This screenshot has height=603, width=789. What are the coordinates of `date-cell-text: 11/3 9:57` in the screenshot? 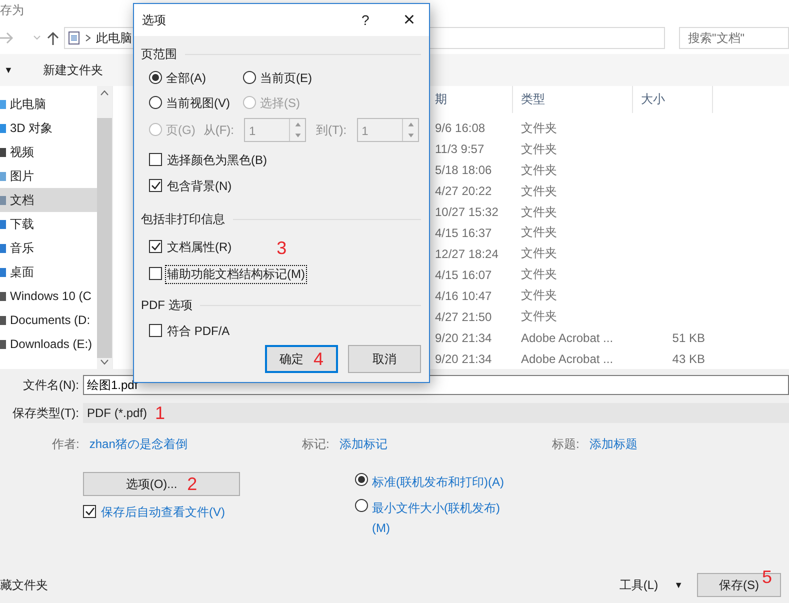 It's located at (460, 149).